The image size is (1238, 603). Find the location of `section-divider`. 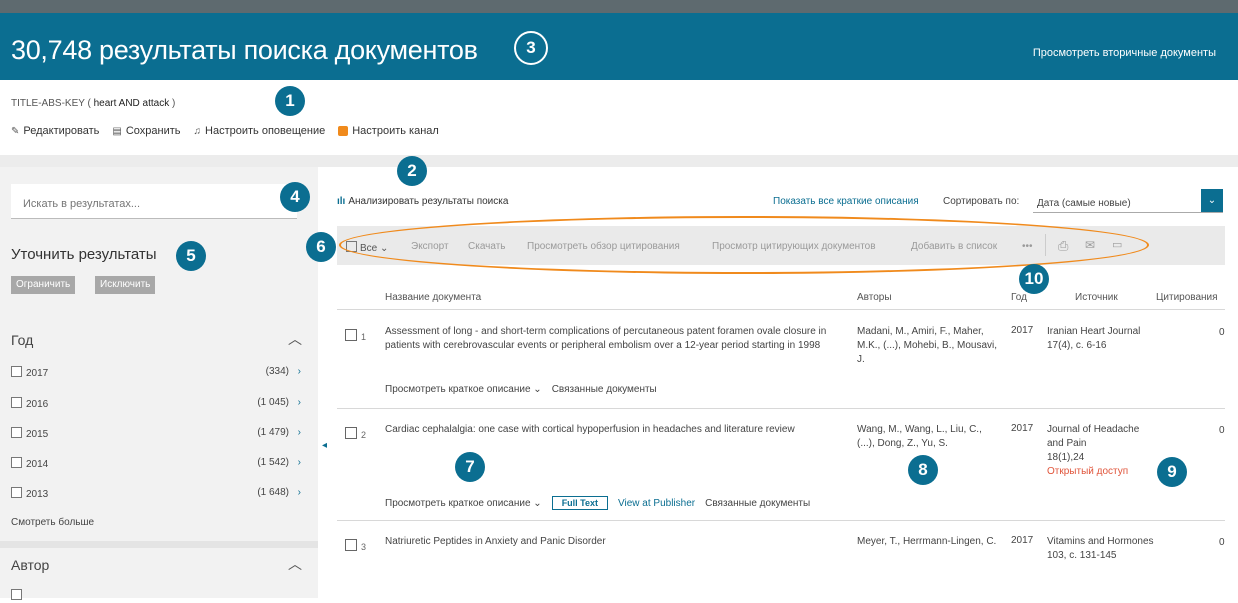

section-divider is located at coordinates (619, 161).